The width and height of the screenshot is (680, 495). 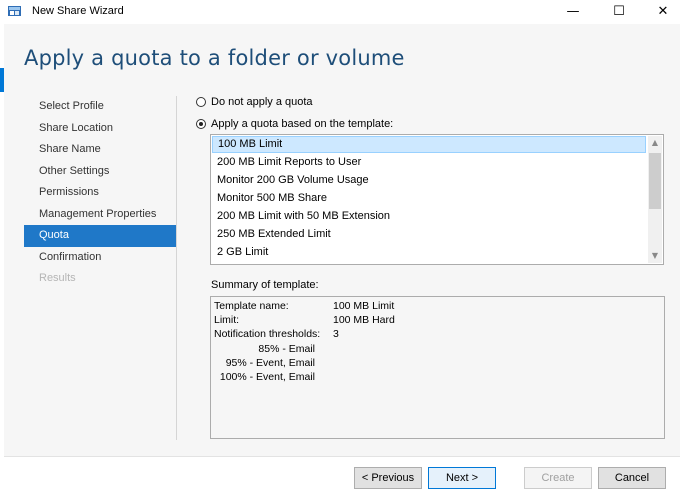 What do you see at coordinates (558, 478) in the screenshot?
I see `create-button: Create` at bounding box center [558, 478].